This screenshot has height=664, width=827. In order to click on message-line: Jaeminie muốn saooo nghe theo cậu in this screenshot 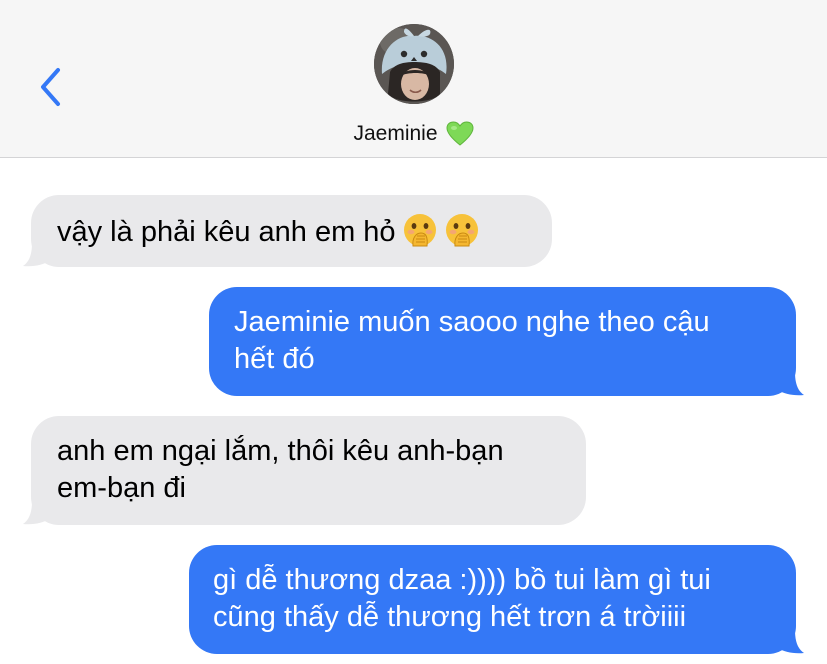, I will do `click(472, 322)`.